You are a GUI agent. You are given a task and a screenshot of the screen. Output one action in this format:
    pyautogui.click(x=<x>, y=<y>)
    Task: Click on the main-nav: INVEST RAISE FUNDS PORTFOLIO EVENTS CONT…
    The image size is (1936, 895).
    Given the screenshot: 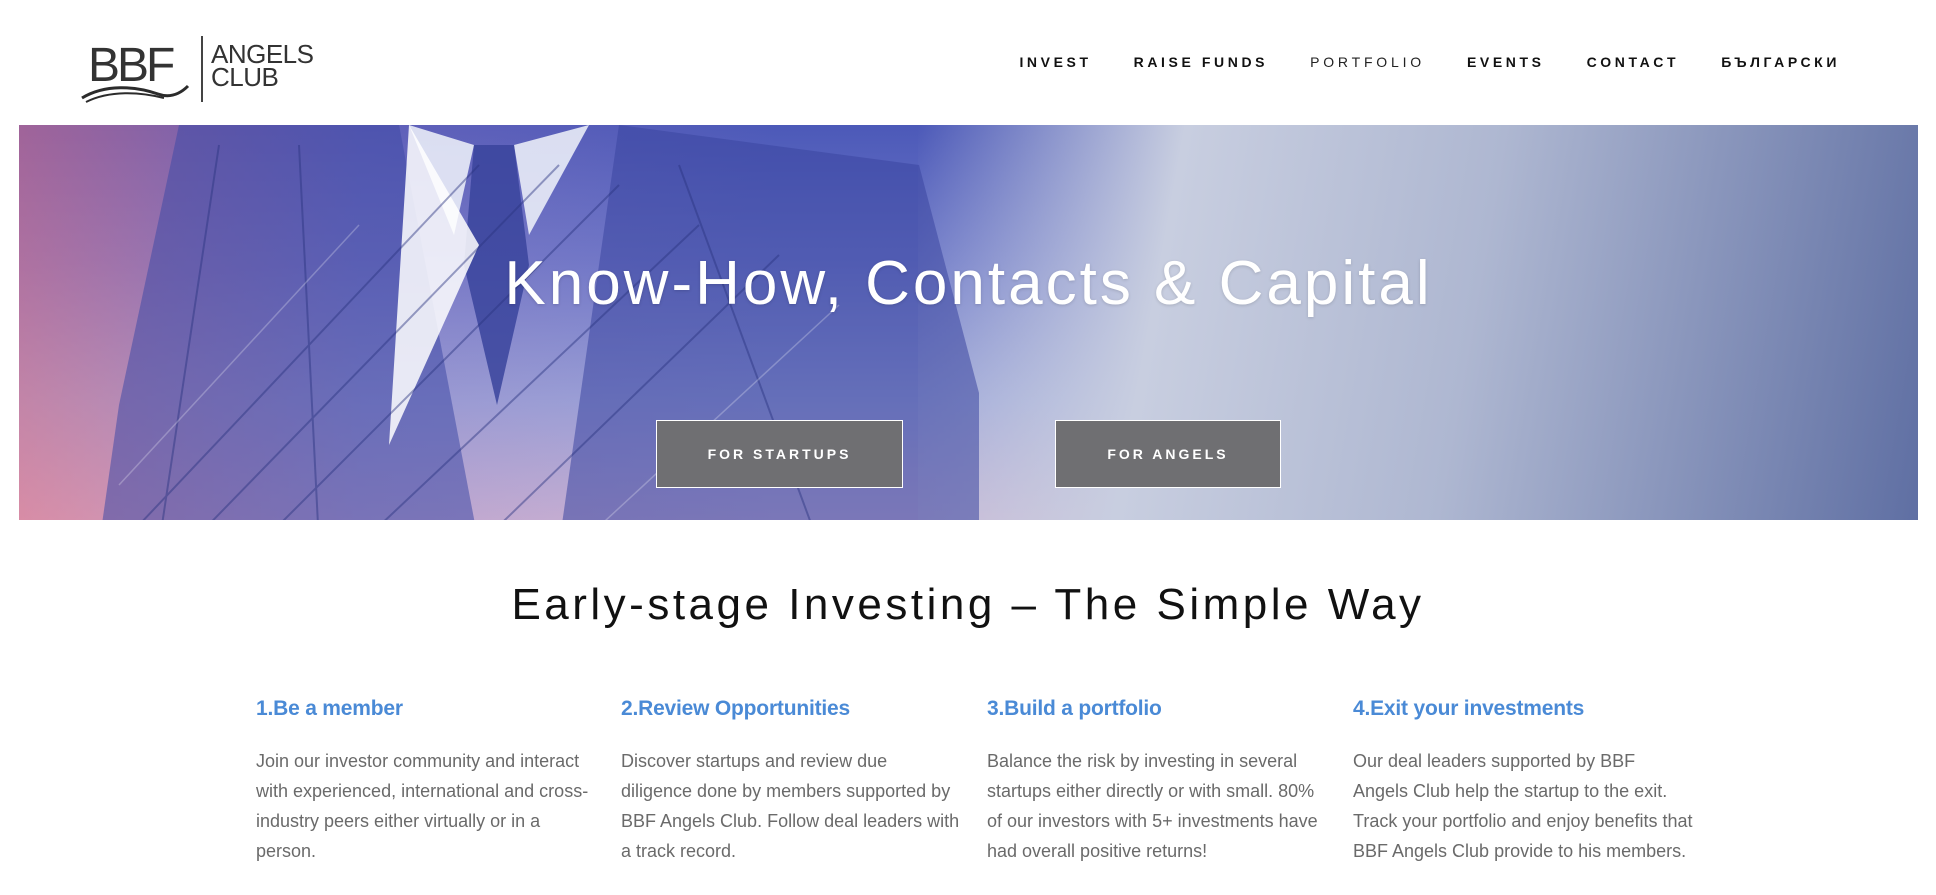 What is the action you would take?
    pyautogui.click(x=1408, y=62)
    